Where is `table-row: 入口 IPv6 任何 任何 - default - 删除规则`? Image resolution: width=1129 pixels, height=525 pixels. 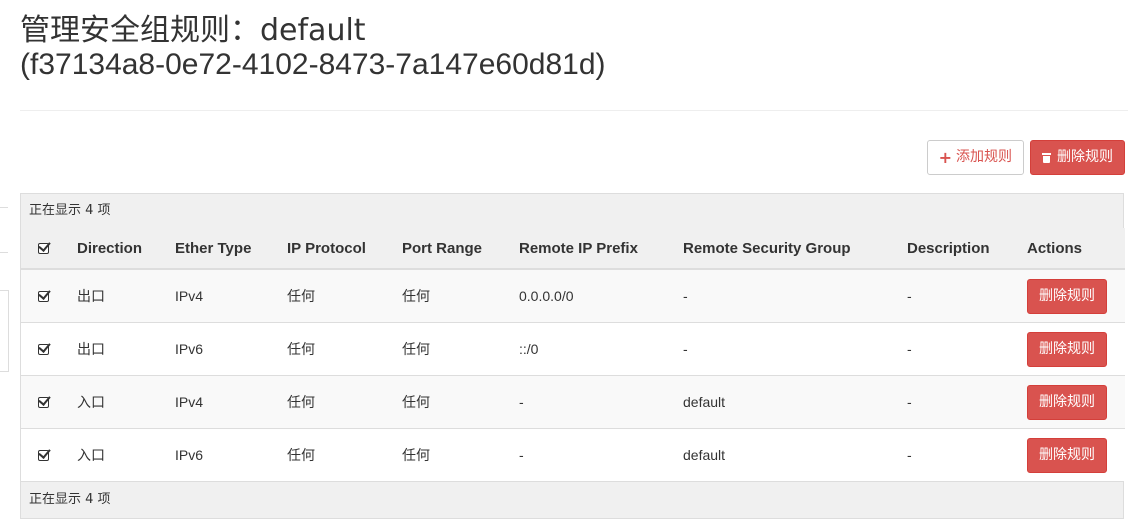
table-row: 入口 IPv6 任何 任何 - default - 删除规则 is located at coordinates (573, 454).